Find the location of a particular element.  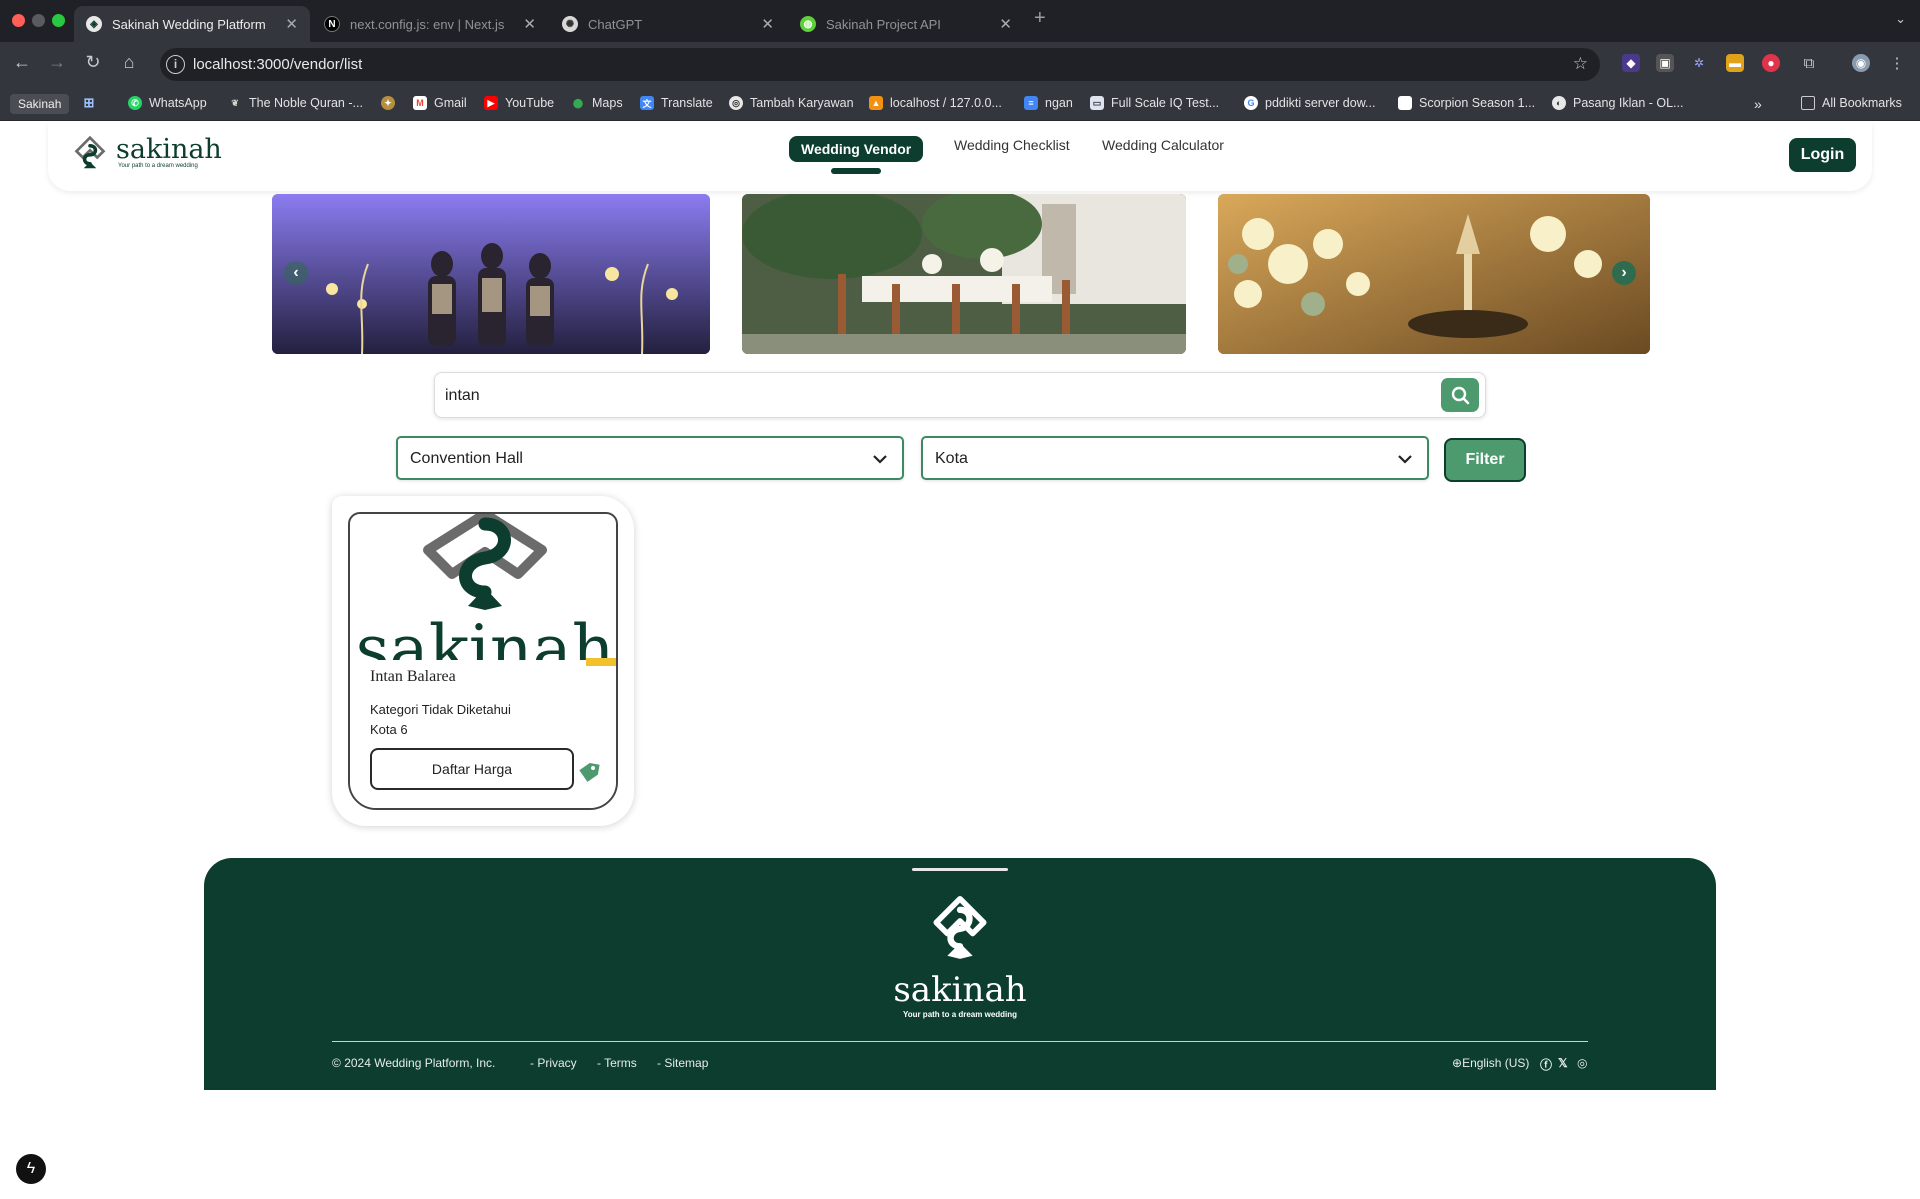

nextjs-favicon-icon: N is located at coordinates (332, 24).